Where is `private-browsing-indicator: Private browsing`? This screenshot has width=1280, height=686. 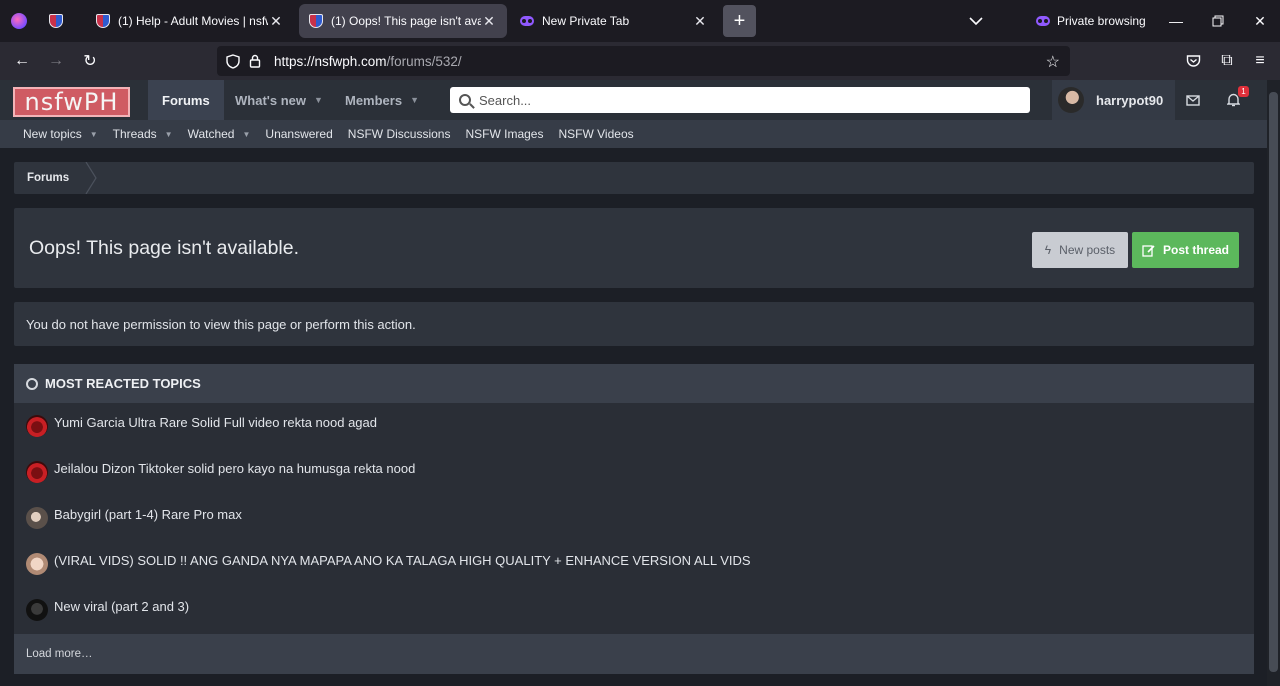
private-browsing-indicator: Private browsing is located at coordinates (1091, 21).